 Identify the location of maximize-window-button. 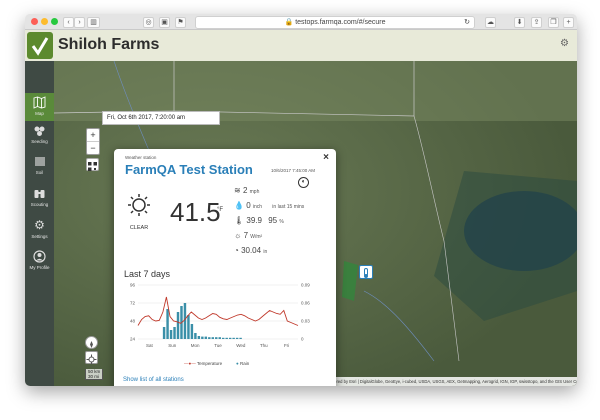
(54, 21).